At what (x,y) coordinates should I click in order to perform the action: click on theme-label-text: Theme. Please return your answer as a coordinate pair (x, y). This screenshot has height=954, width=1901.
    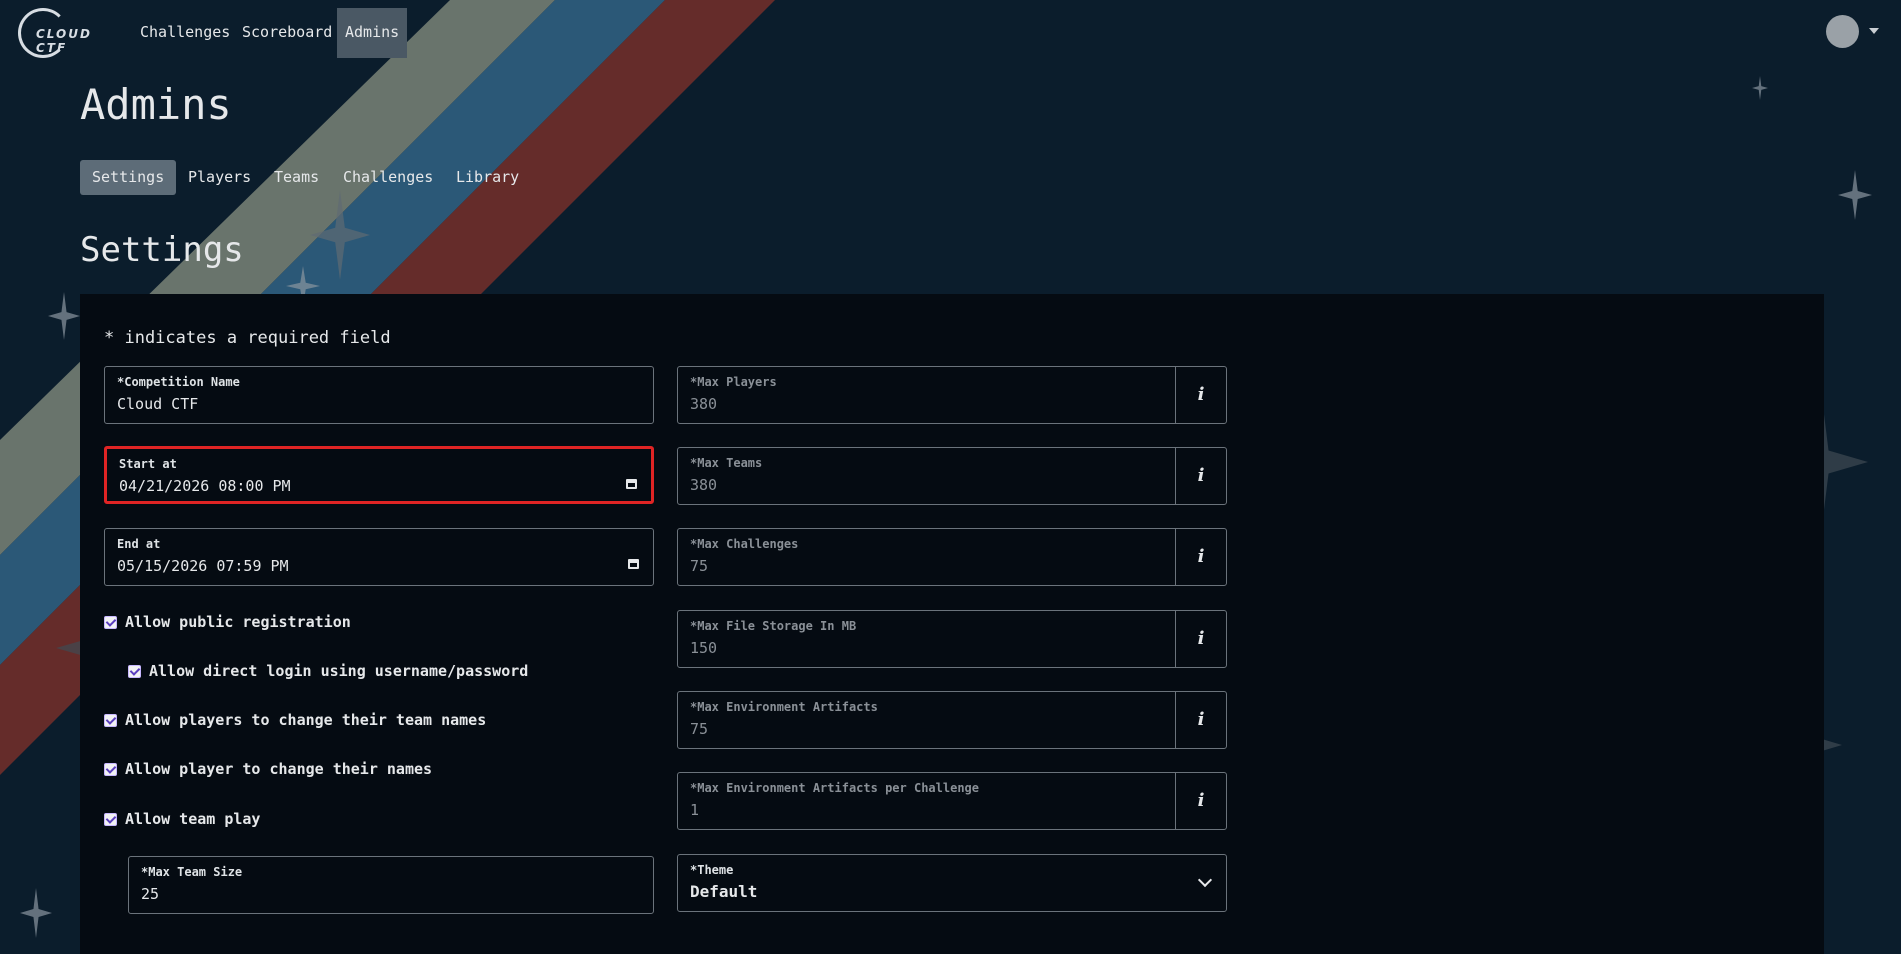
    Looking at the image, I should click on (715, 870).